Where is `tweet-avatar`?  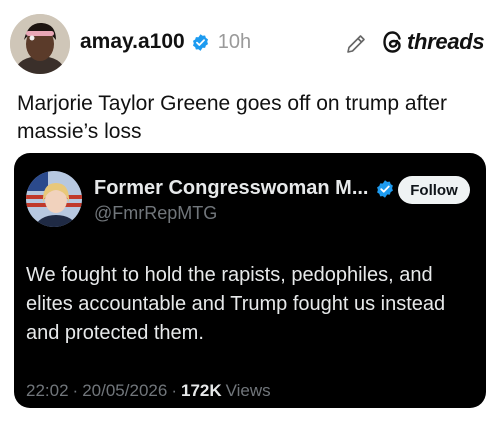 tweet-avatar is located at coordinates (54, 199).